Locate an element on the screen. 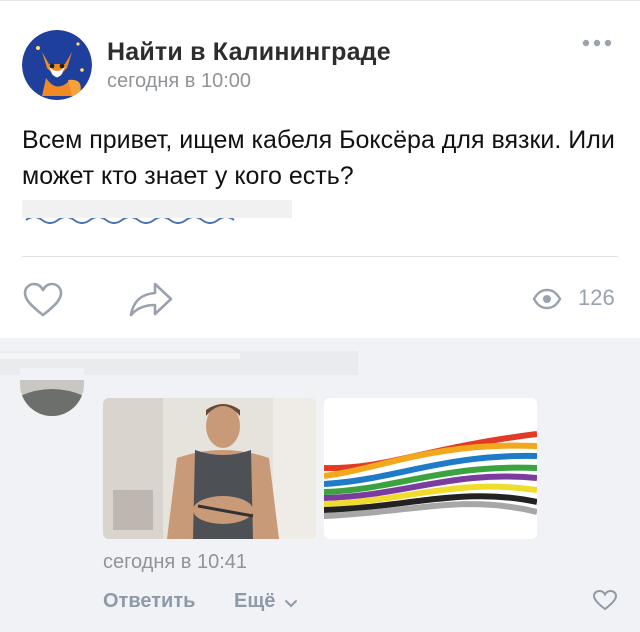 The width and height of the screenshot is (640, 632). chevron-down-icon is located at coordinates (291, 602).